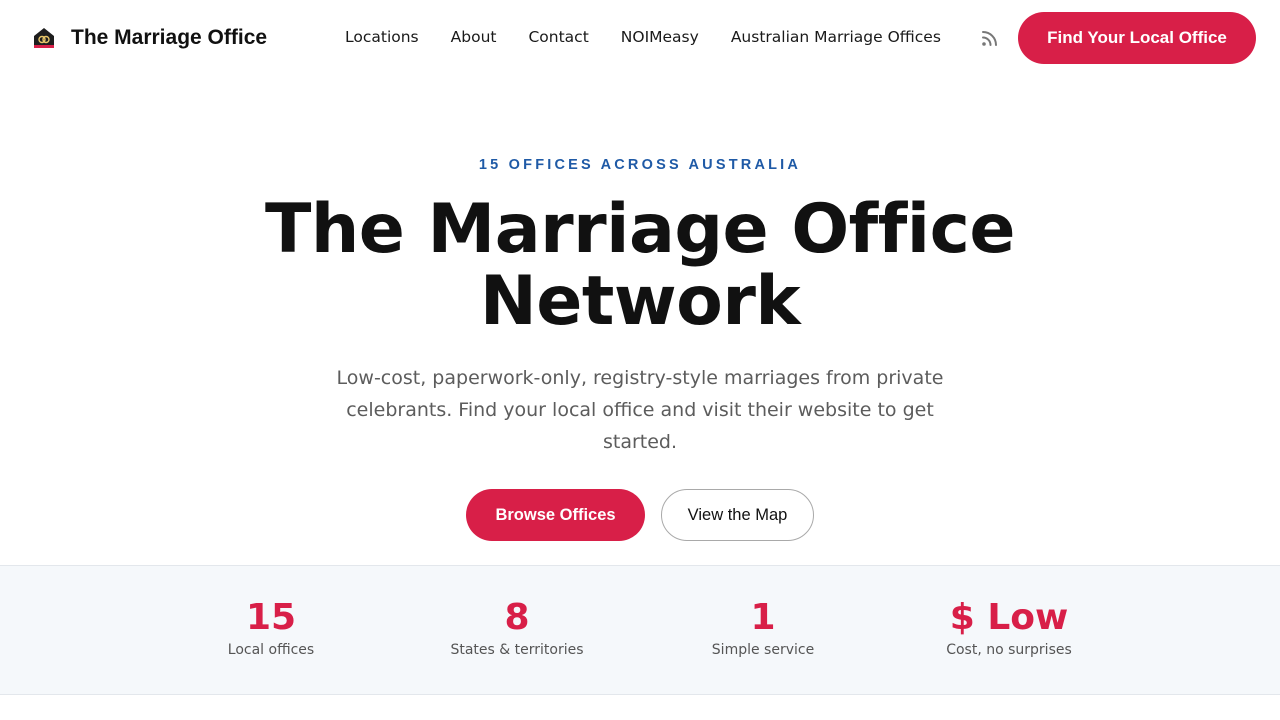 The width and height of the screenshot is (1280, 720). I want to click on stat-label: States & territories, so click(517, 650).